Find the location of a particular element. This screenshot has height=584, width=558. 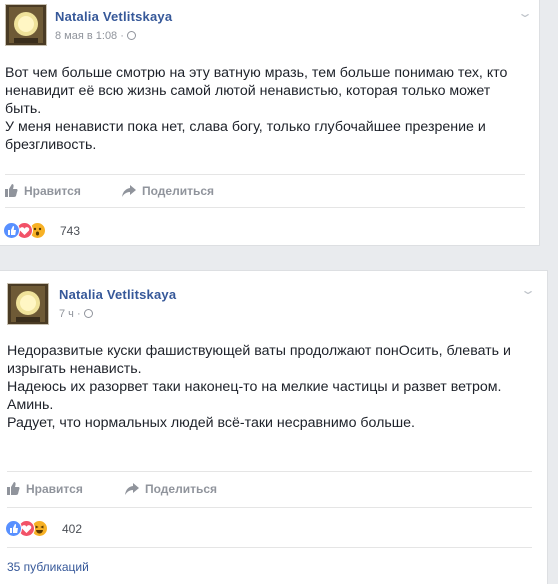

shares-link: 35 публикаций is located at coordinates (48, 567).